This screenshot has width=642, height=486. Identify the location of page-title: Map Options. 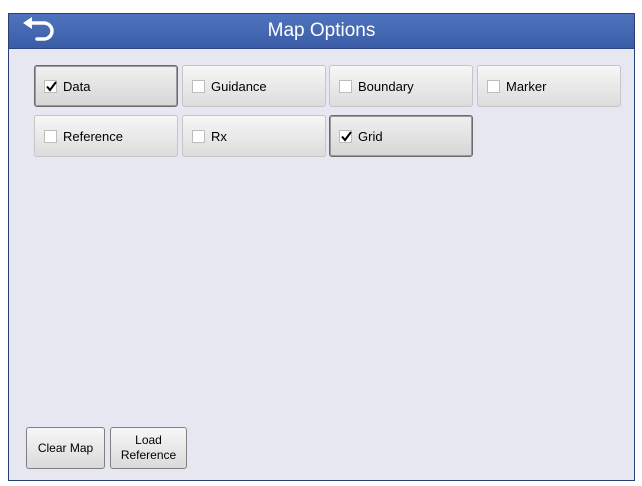
(321, 30).